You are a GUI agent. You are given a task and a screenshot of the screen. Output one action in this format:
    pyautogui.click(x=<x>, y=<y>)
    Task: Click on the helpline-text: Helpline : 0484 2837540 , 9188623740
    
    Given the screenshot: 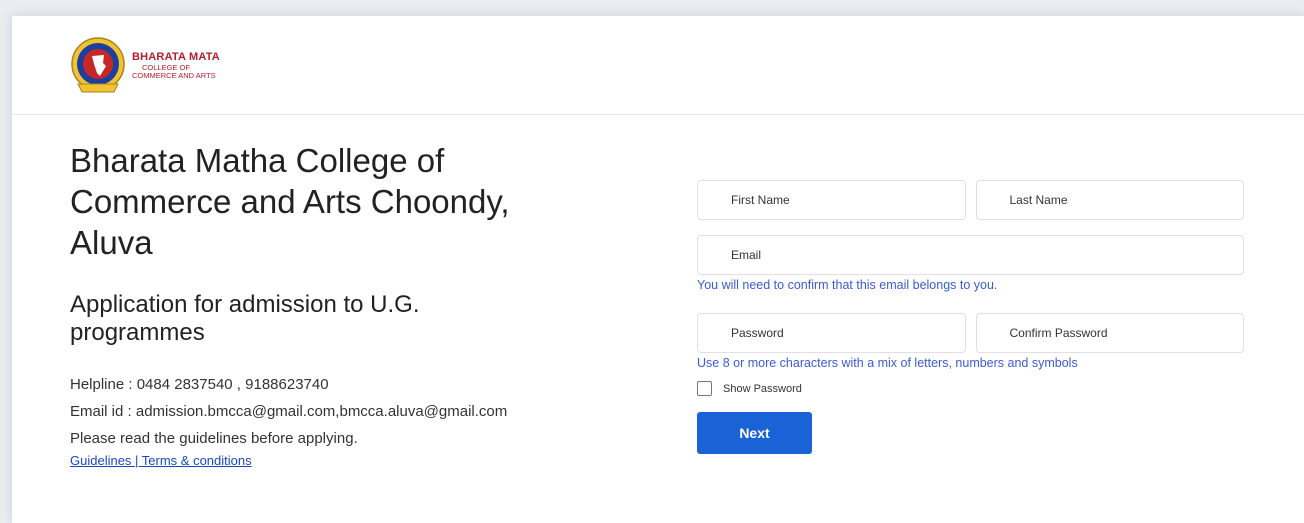 What is the action you would take?
    pyautogui.click(x=199, y=384)
    